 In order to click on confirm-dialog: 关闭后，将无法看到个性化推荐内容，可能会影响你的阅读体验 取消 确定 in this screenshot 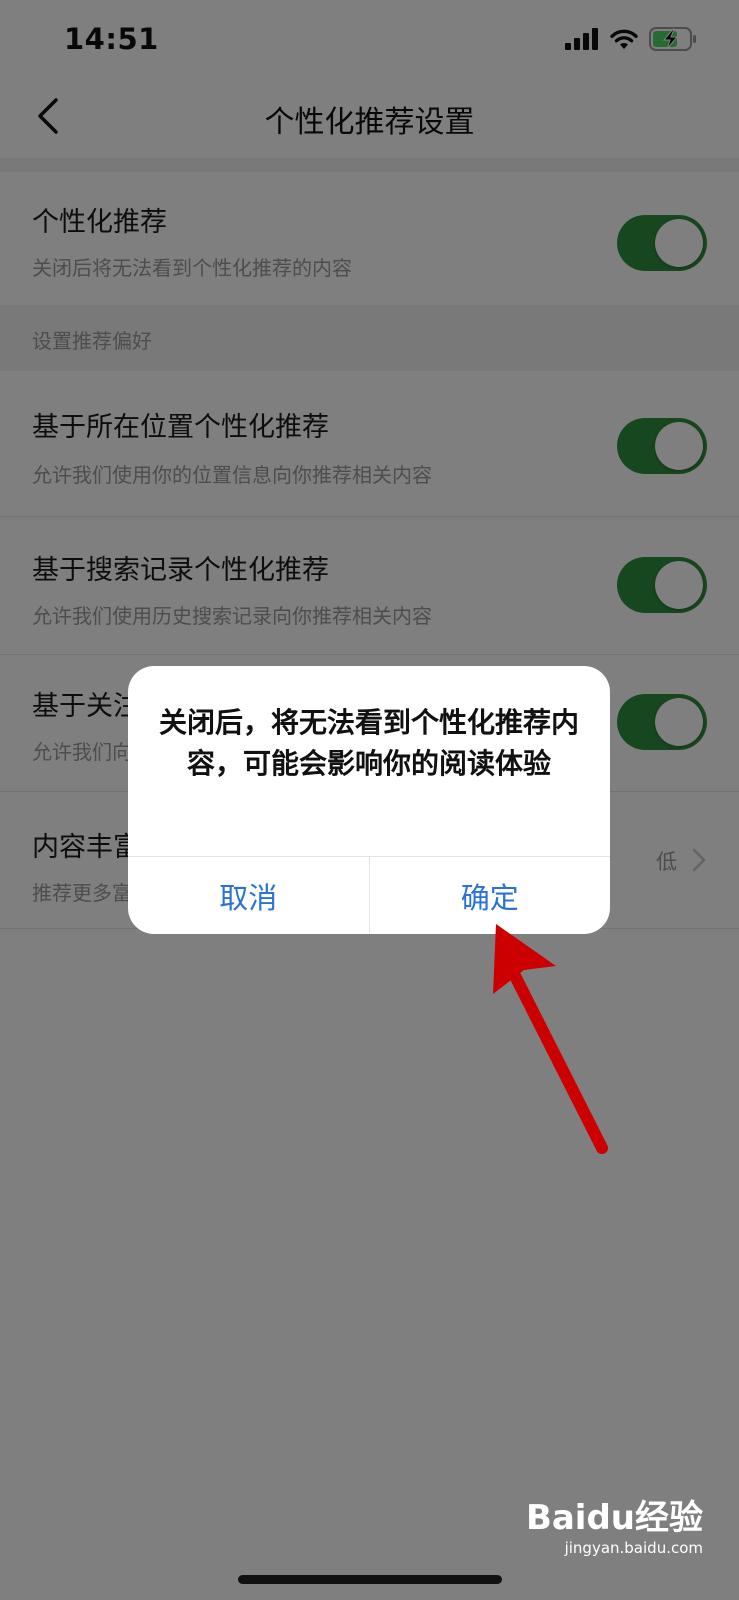, I will do `click(369, 800)`.